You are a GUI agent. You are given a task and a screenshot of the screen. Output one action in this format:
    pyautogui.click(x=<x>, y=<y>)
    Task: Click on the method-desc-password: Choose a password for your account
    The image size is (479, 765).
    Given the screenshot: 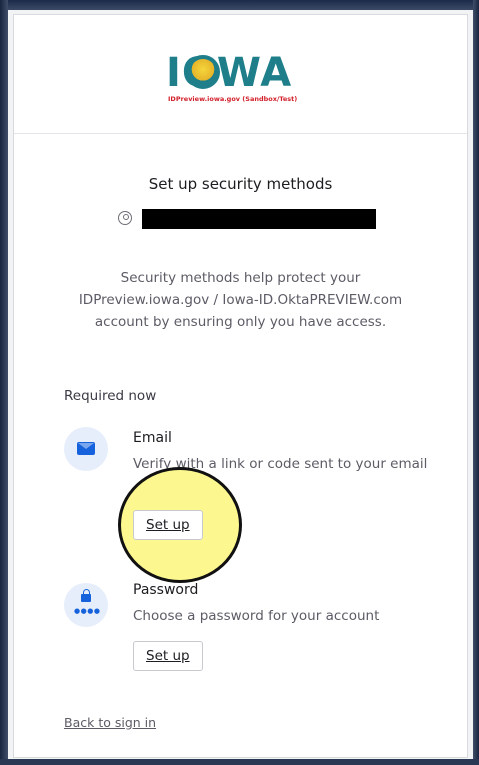 What is the action you would take?
    pyautogui.click(x=256, y=616)
    